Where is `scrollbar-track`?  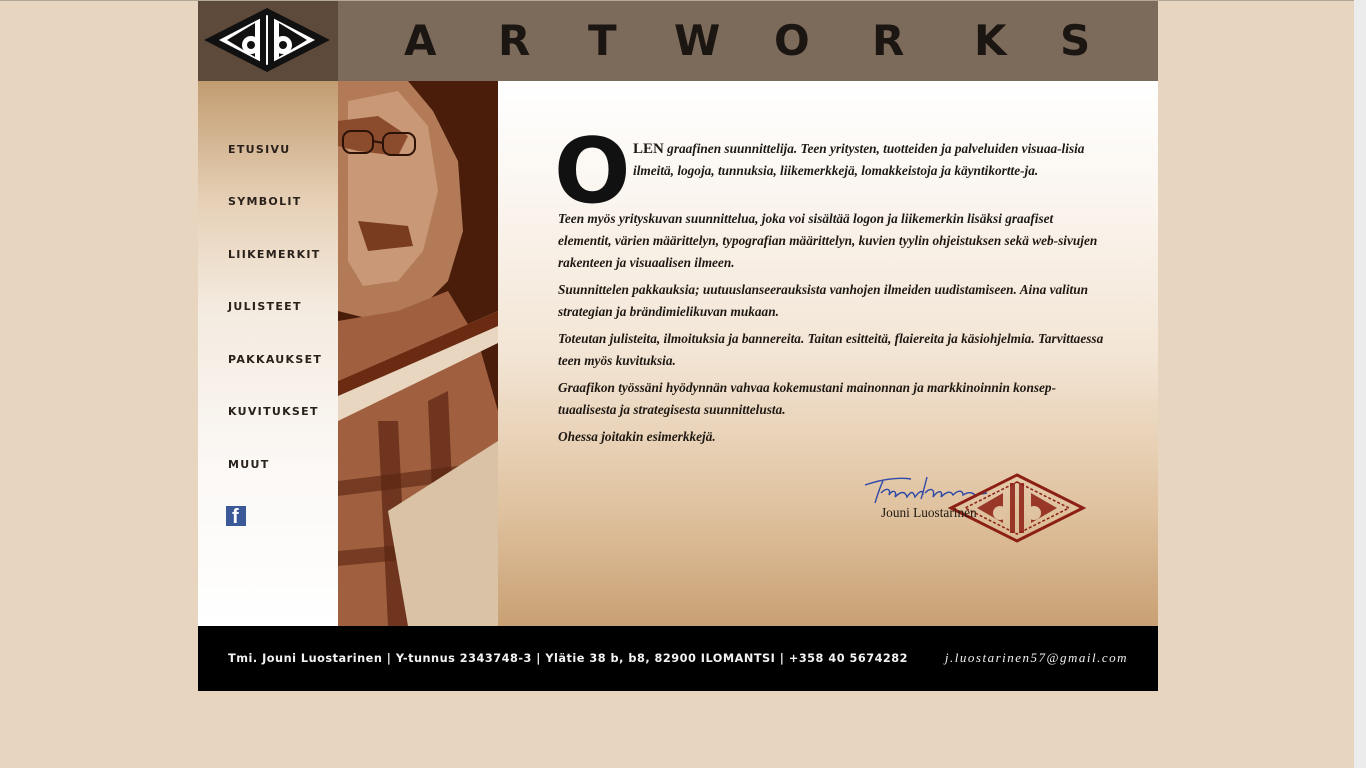 scrollbar-track is located at coordinates (1360, 384).